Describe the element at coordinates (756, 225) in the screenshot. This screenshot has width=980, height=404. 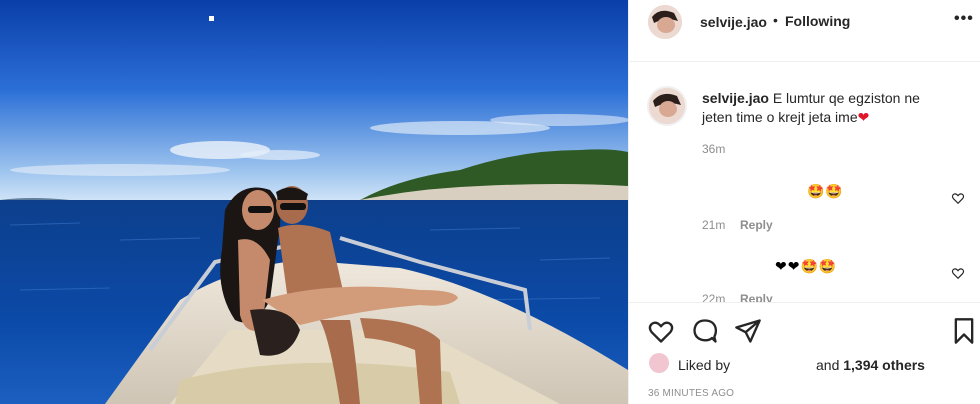
I see `reply-button: Reply` at that location.